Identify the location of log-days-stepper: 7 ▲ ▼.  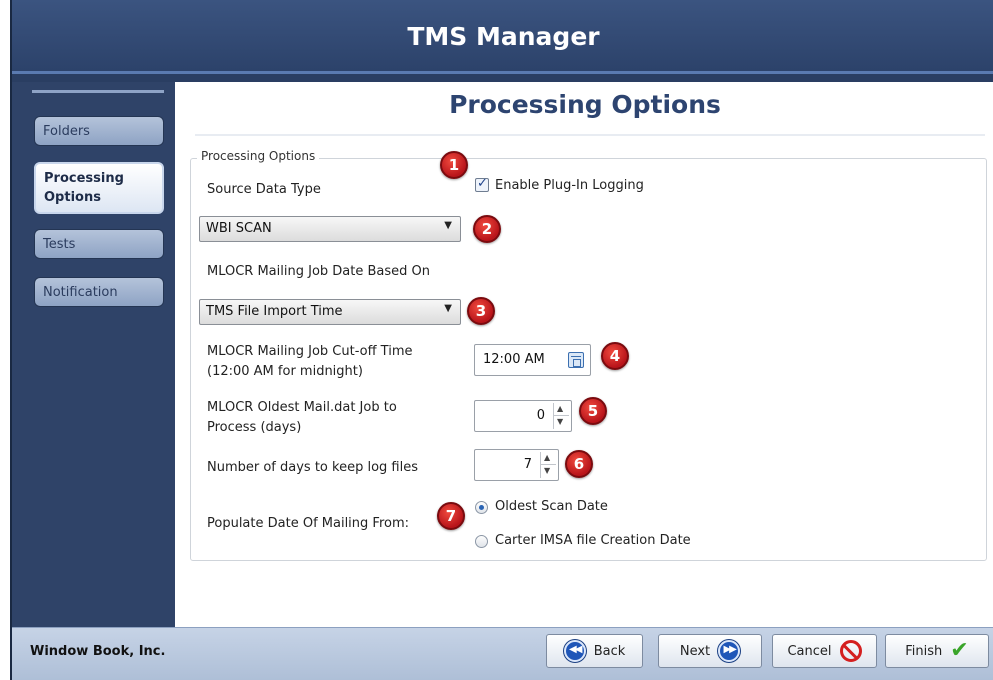
(516, 465).